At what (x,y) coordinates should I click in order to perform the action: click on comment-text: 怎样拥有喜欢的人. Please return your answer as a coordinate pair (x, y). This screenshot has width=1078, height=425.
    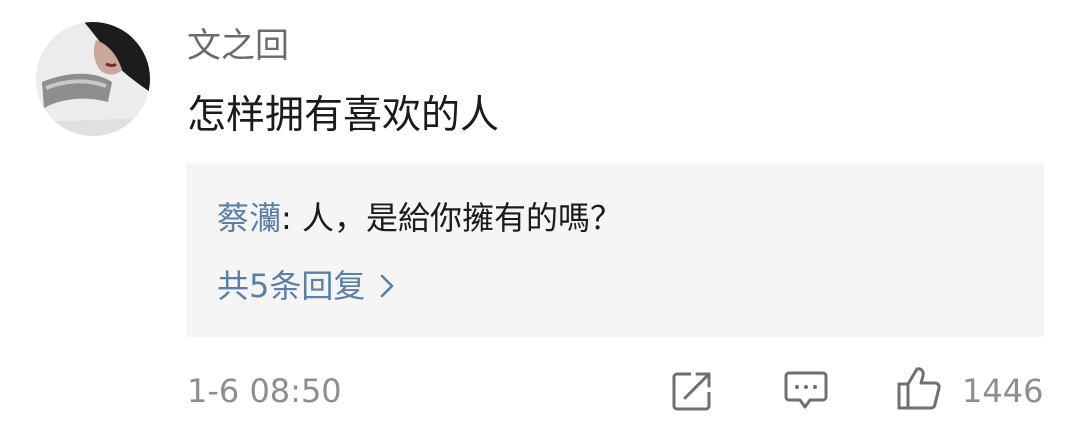
    Looking at the image, I should click on (343, 115).